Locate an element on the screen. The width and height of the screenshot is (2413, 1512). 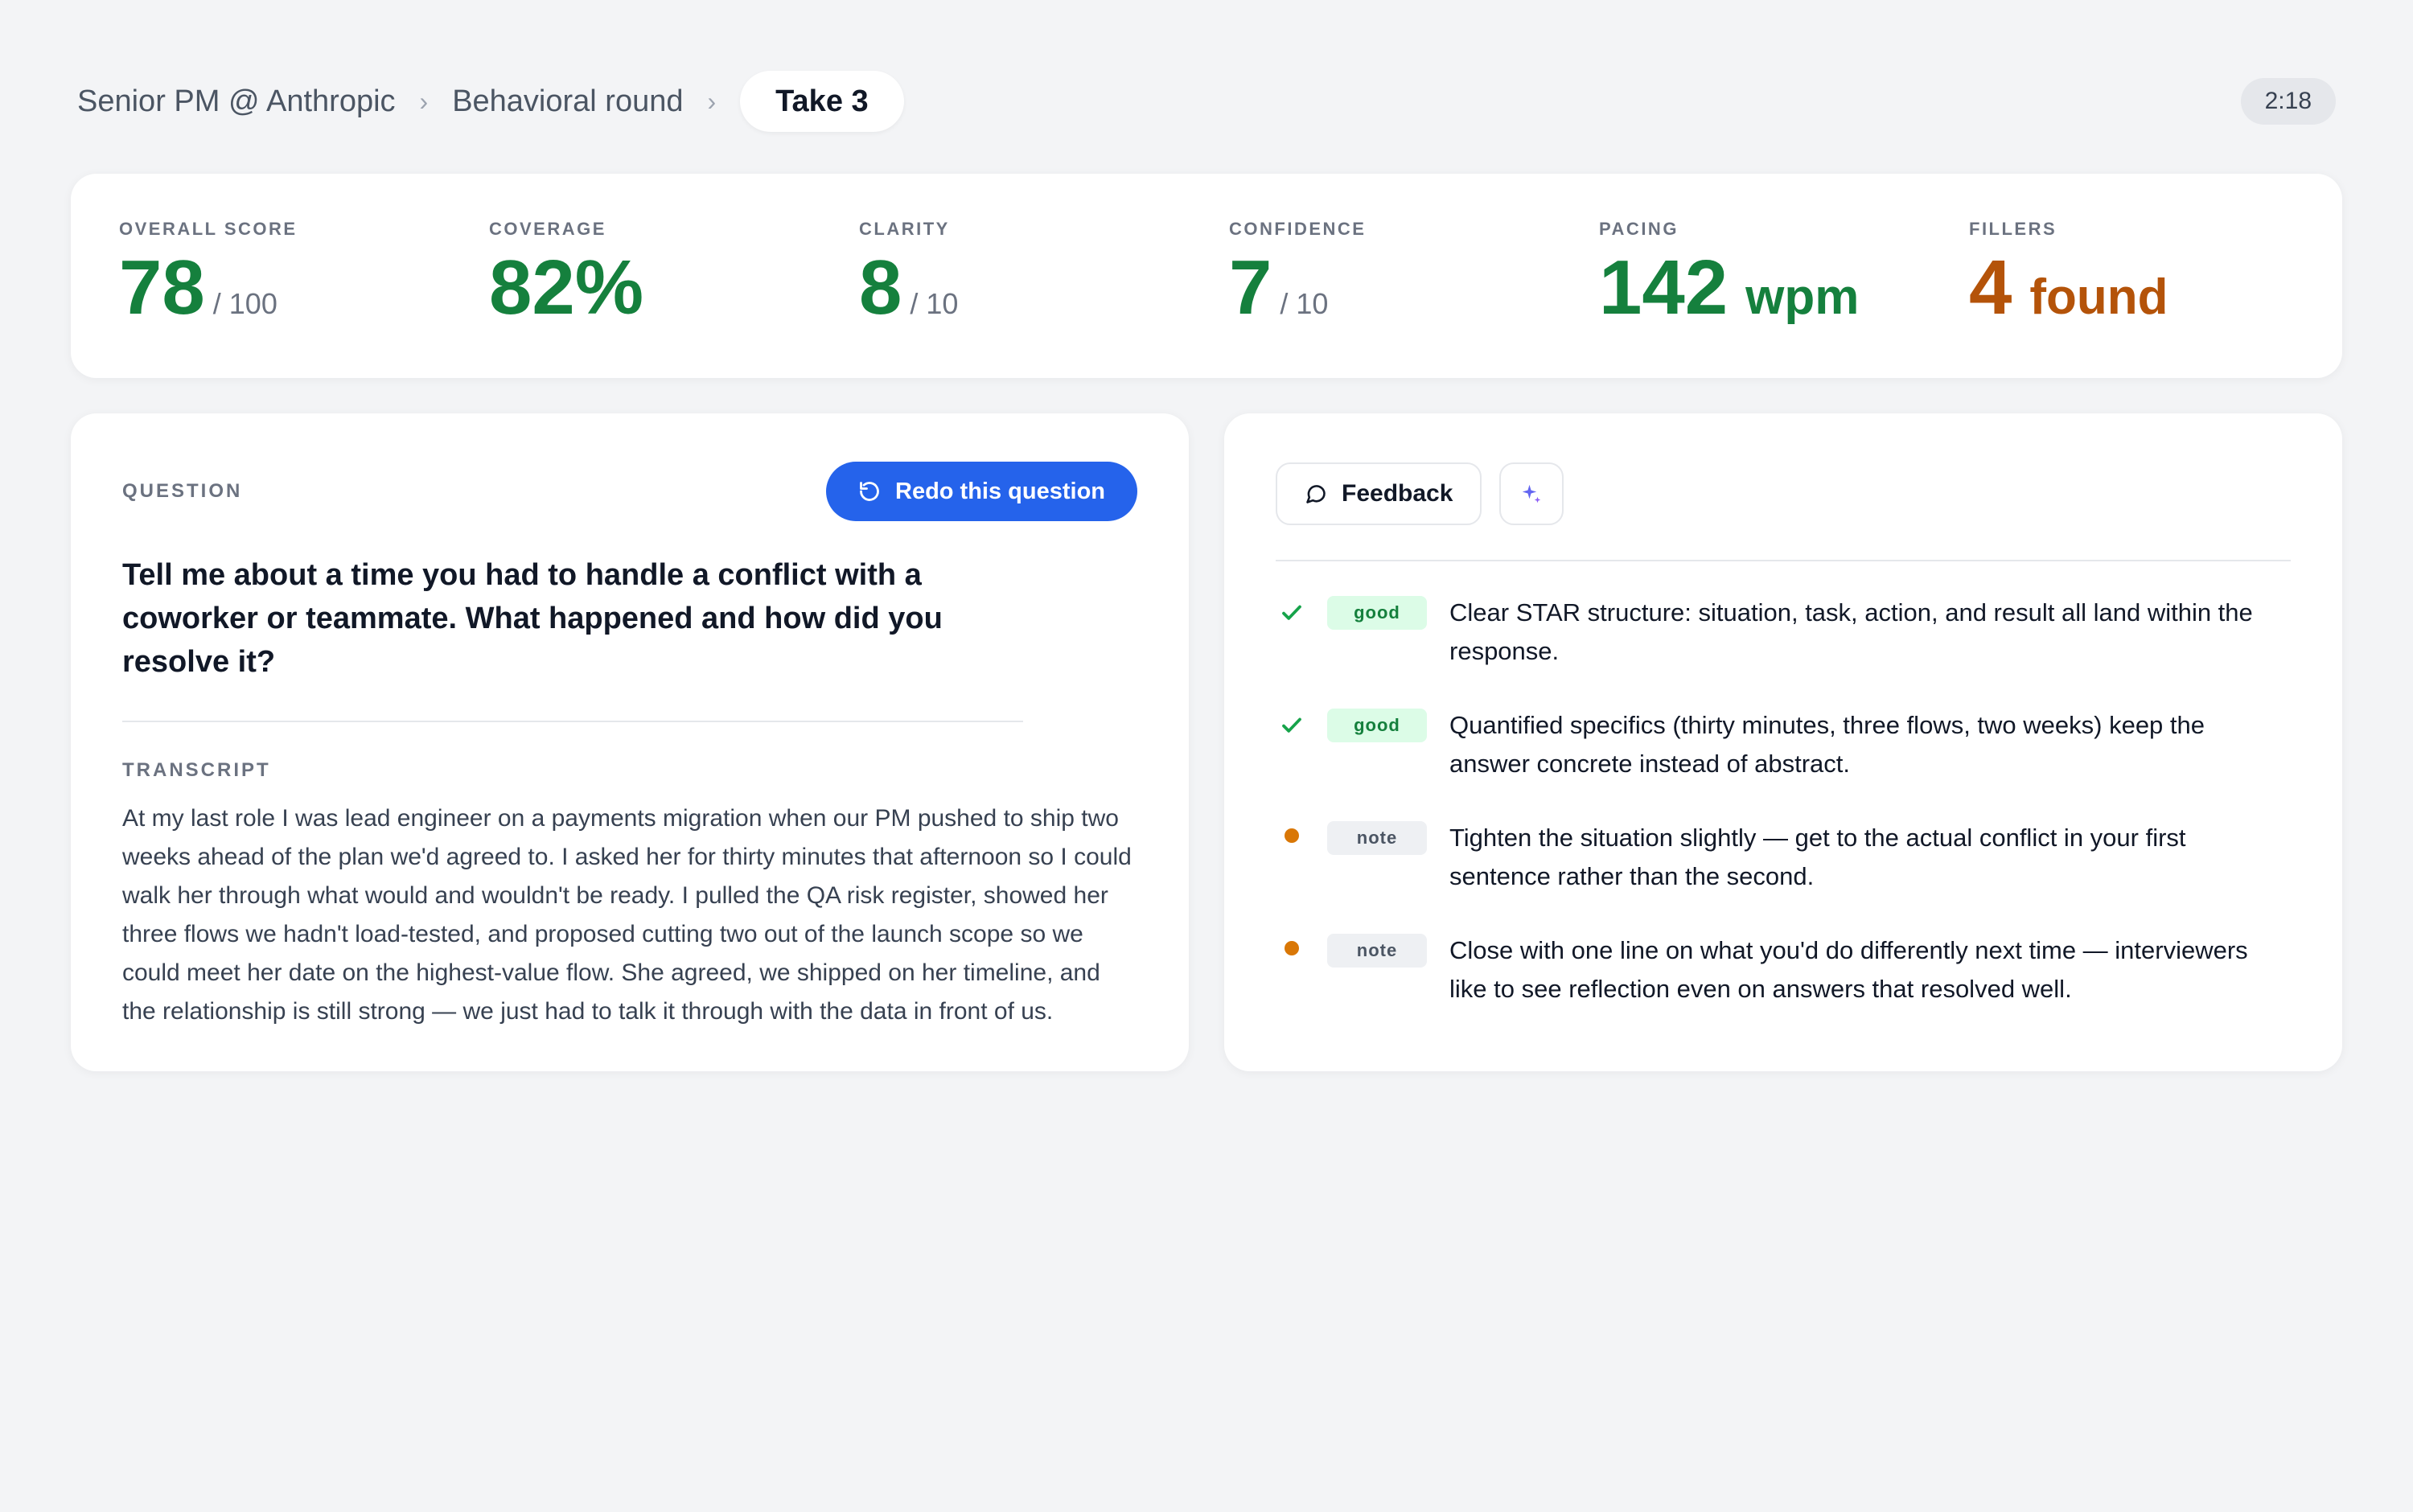
sparkle-icon is located at coordinates (1532, 494).